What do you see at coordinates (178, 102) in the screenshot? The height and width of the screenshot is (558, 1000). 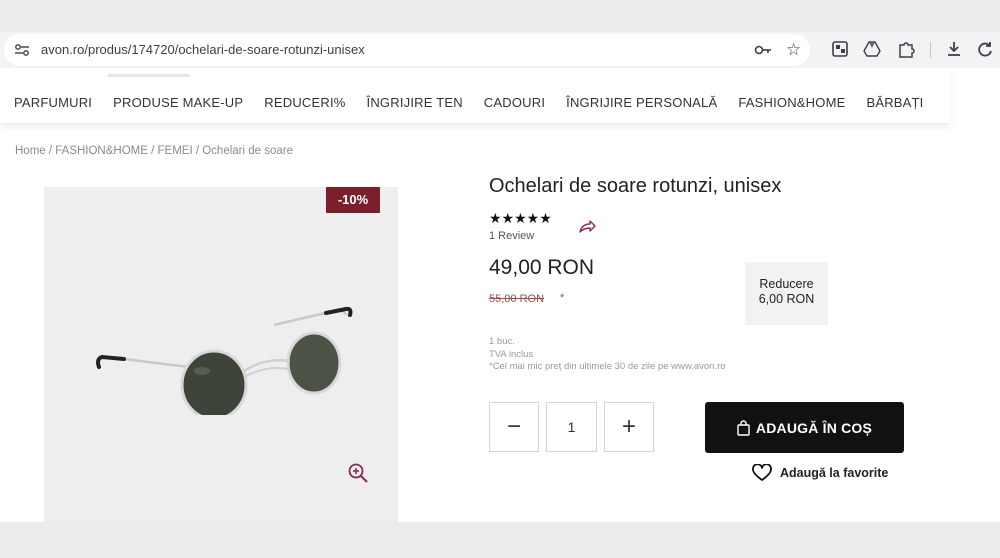 I see `nav-item-make-up: PRODUSE MAKE-UP` at bounding box center [178, 102].